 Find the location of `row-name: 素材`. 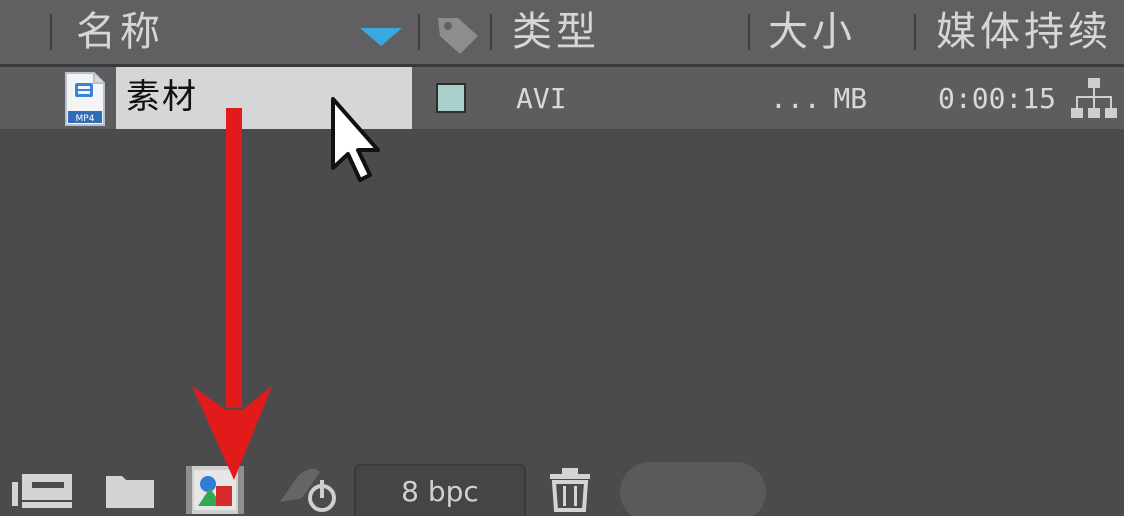

row-name: 素材 is located at coordinates (162, 97).